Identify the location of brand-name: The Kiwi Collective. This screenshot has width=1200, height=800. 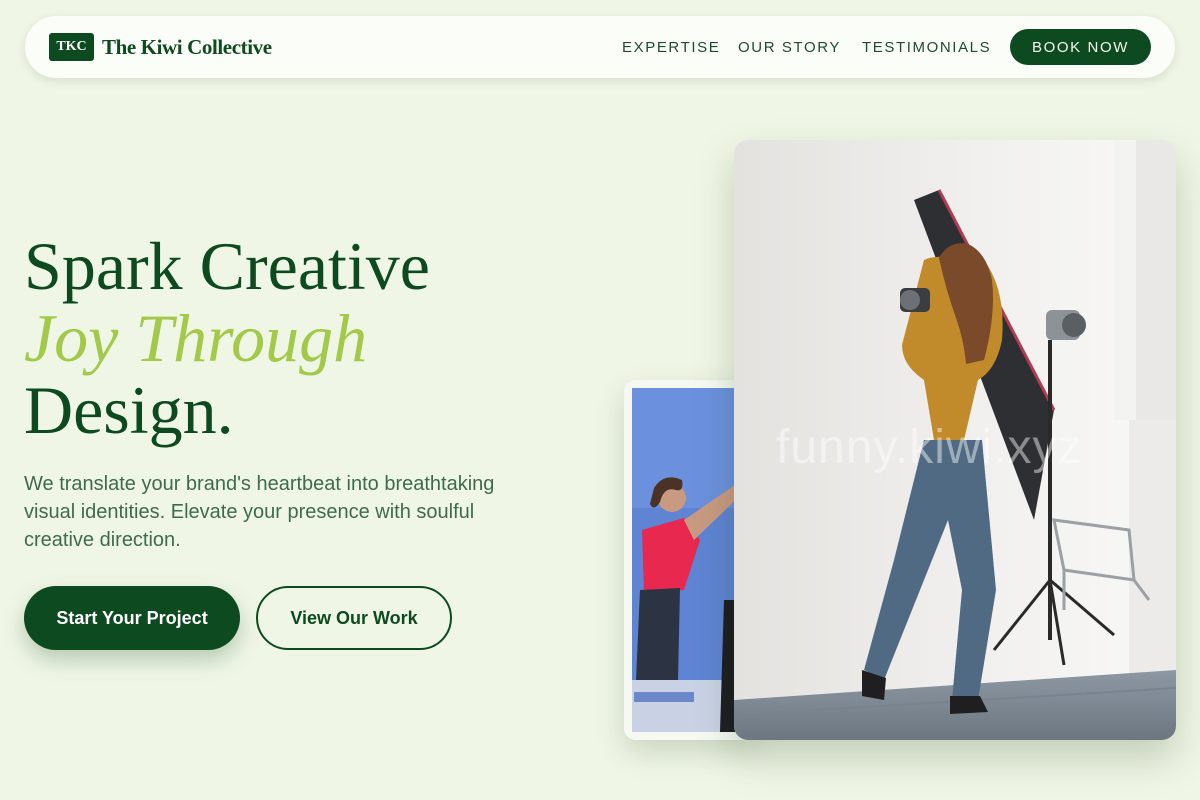
(187, 47).